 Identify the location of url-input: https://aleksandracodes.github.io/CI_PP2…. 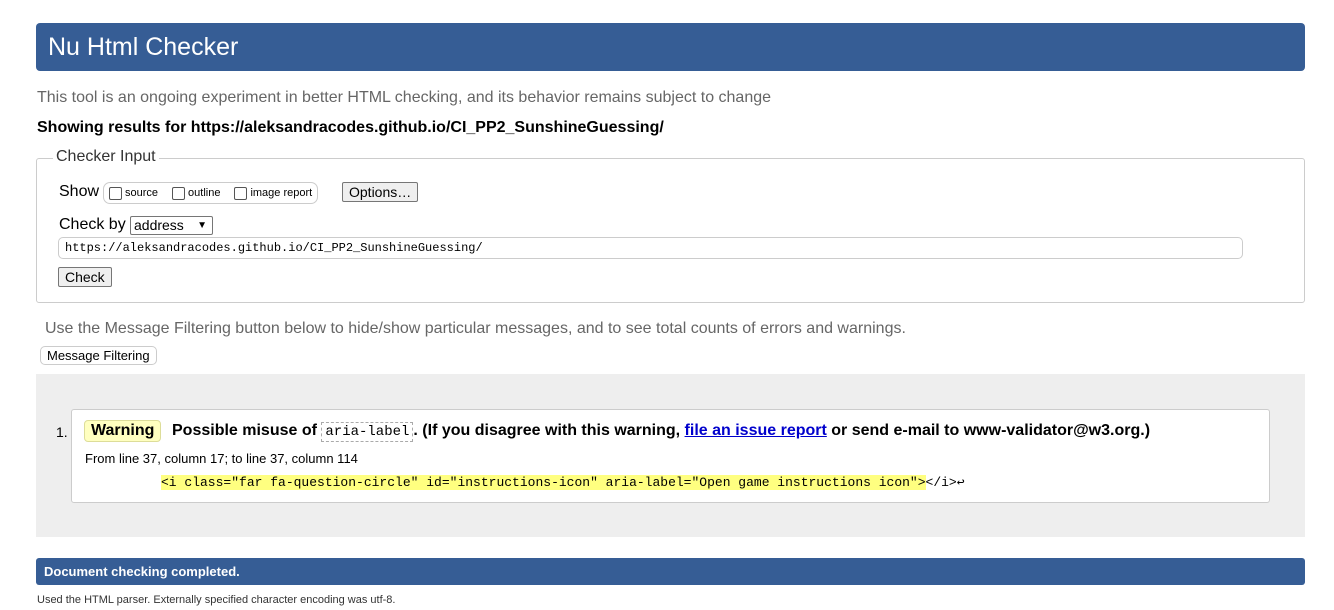
(650, 248).